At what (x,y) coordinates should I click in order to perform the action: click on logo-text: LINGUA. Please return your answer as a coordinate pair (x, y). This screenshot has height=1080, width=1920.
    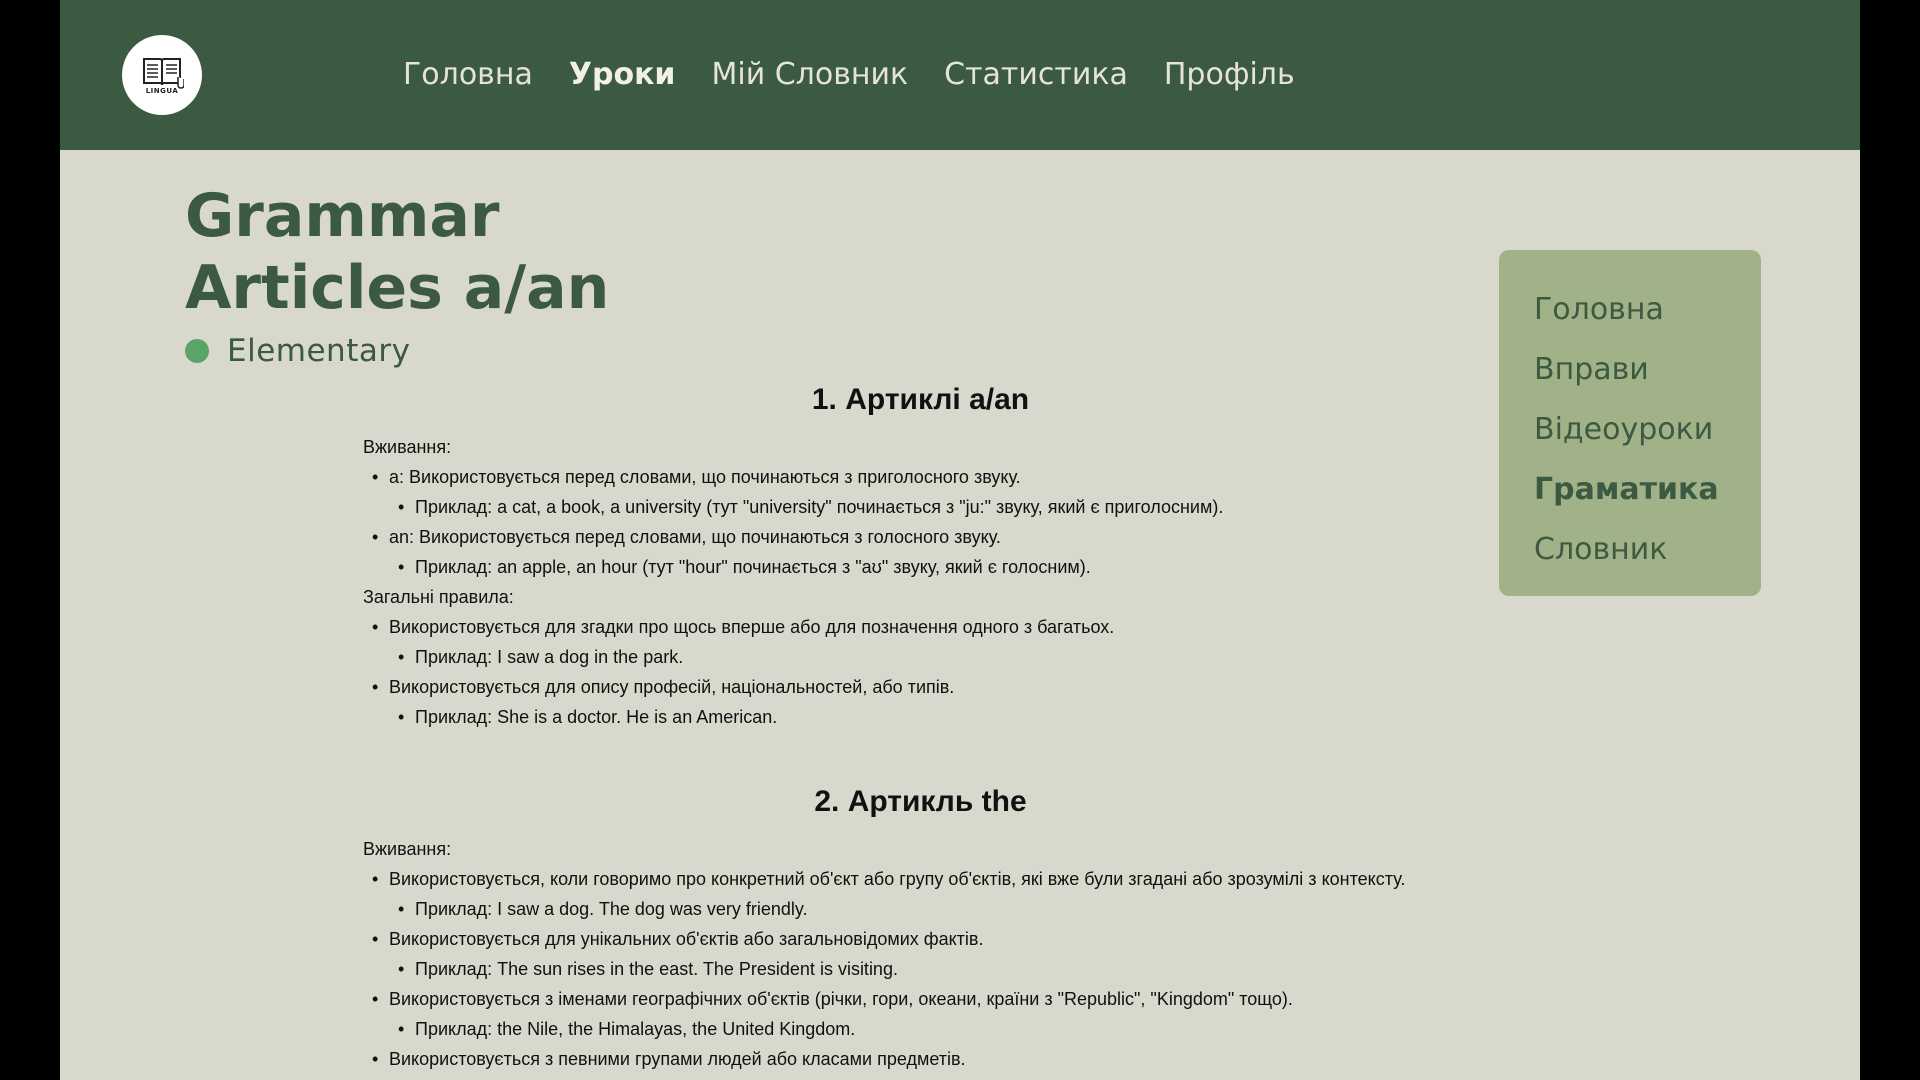
    Looking at the image, I should click on (162, 91).